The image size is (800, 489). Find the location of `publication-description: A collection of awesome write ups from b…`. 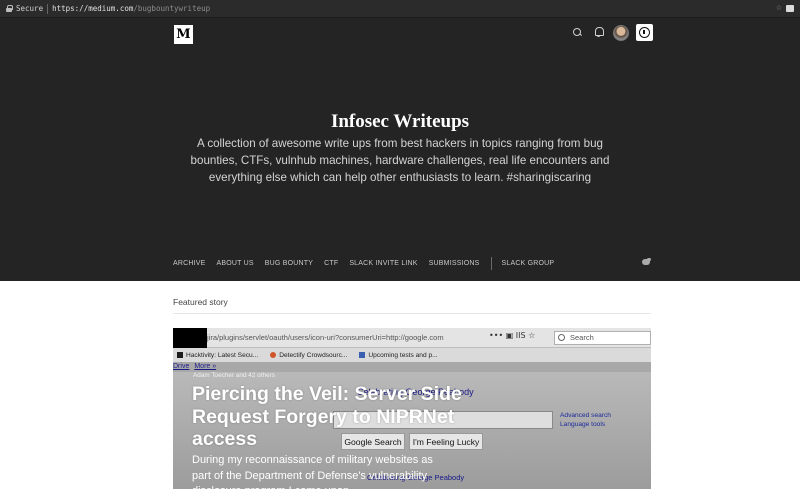

publication-description: A collection of awesome write ups from b… is located at coordinates (400, 161).